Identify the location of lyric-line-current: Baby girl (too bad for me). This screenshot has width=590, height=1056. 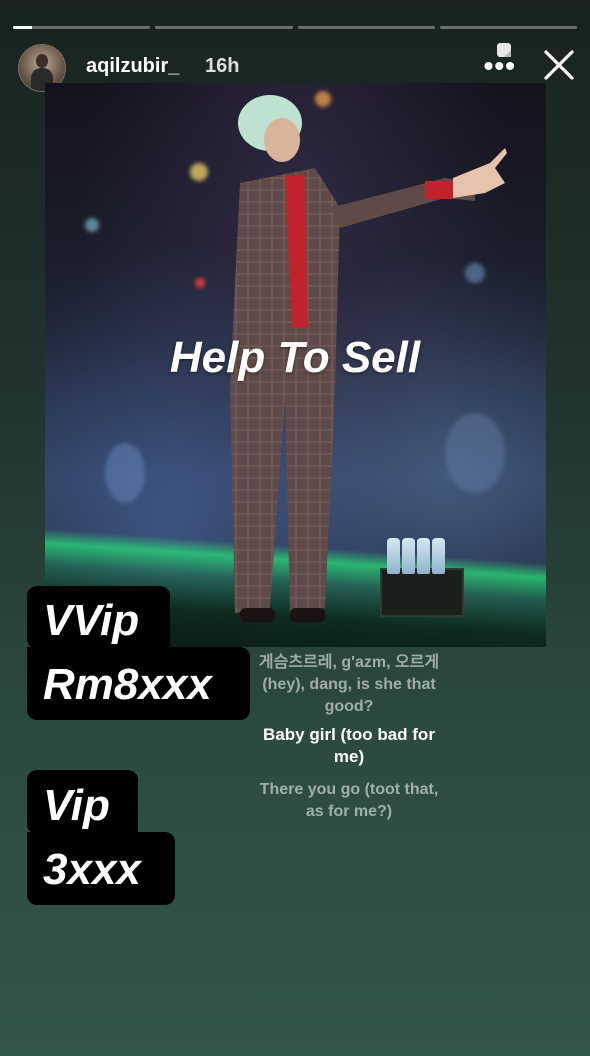
(349, 745).